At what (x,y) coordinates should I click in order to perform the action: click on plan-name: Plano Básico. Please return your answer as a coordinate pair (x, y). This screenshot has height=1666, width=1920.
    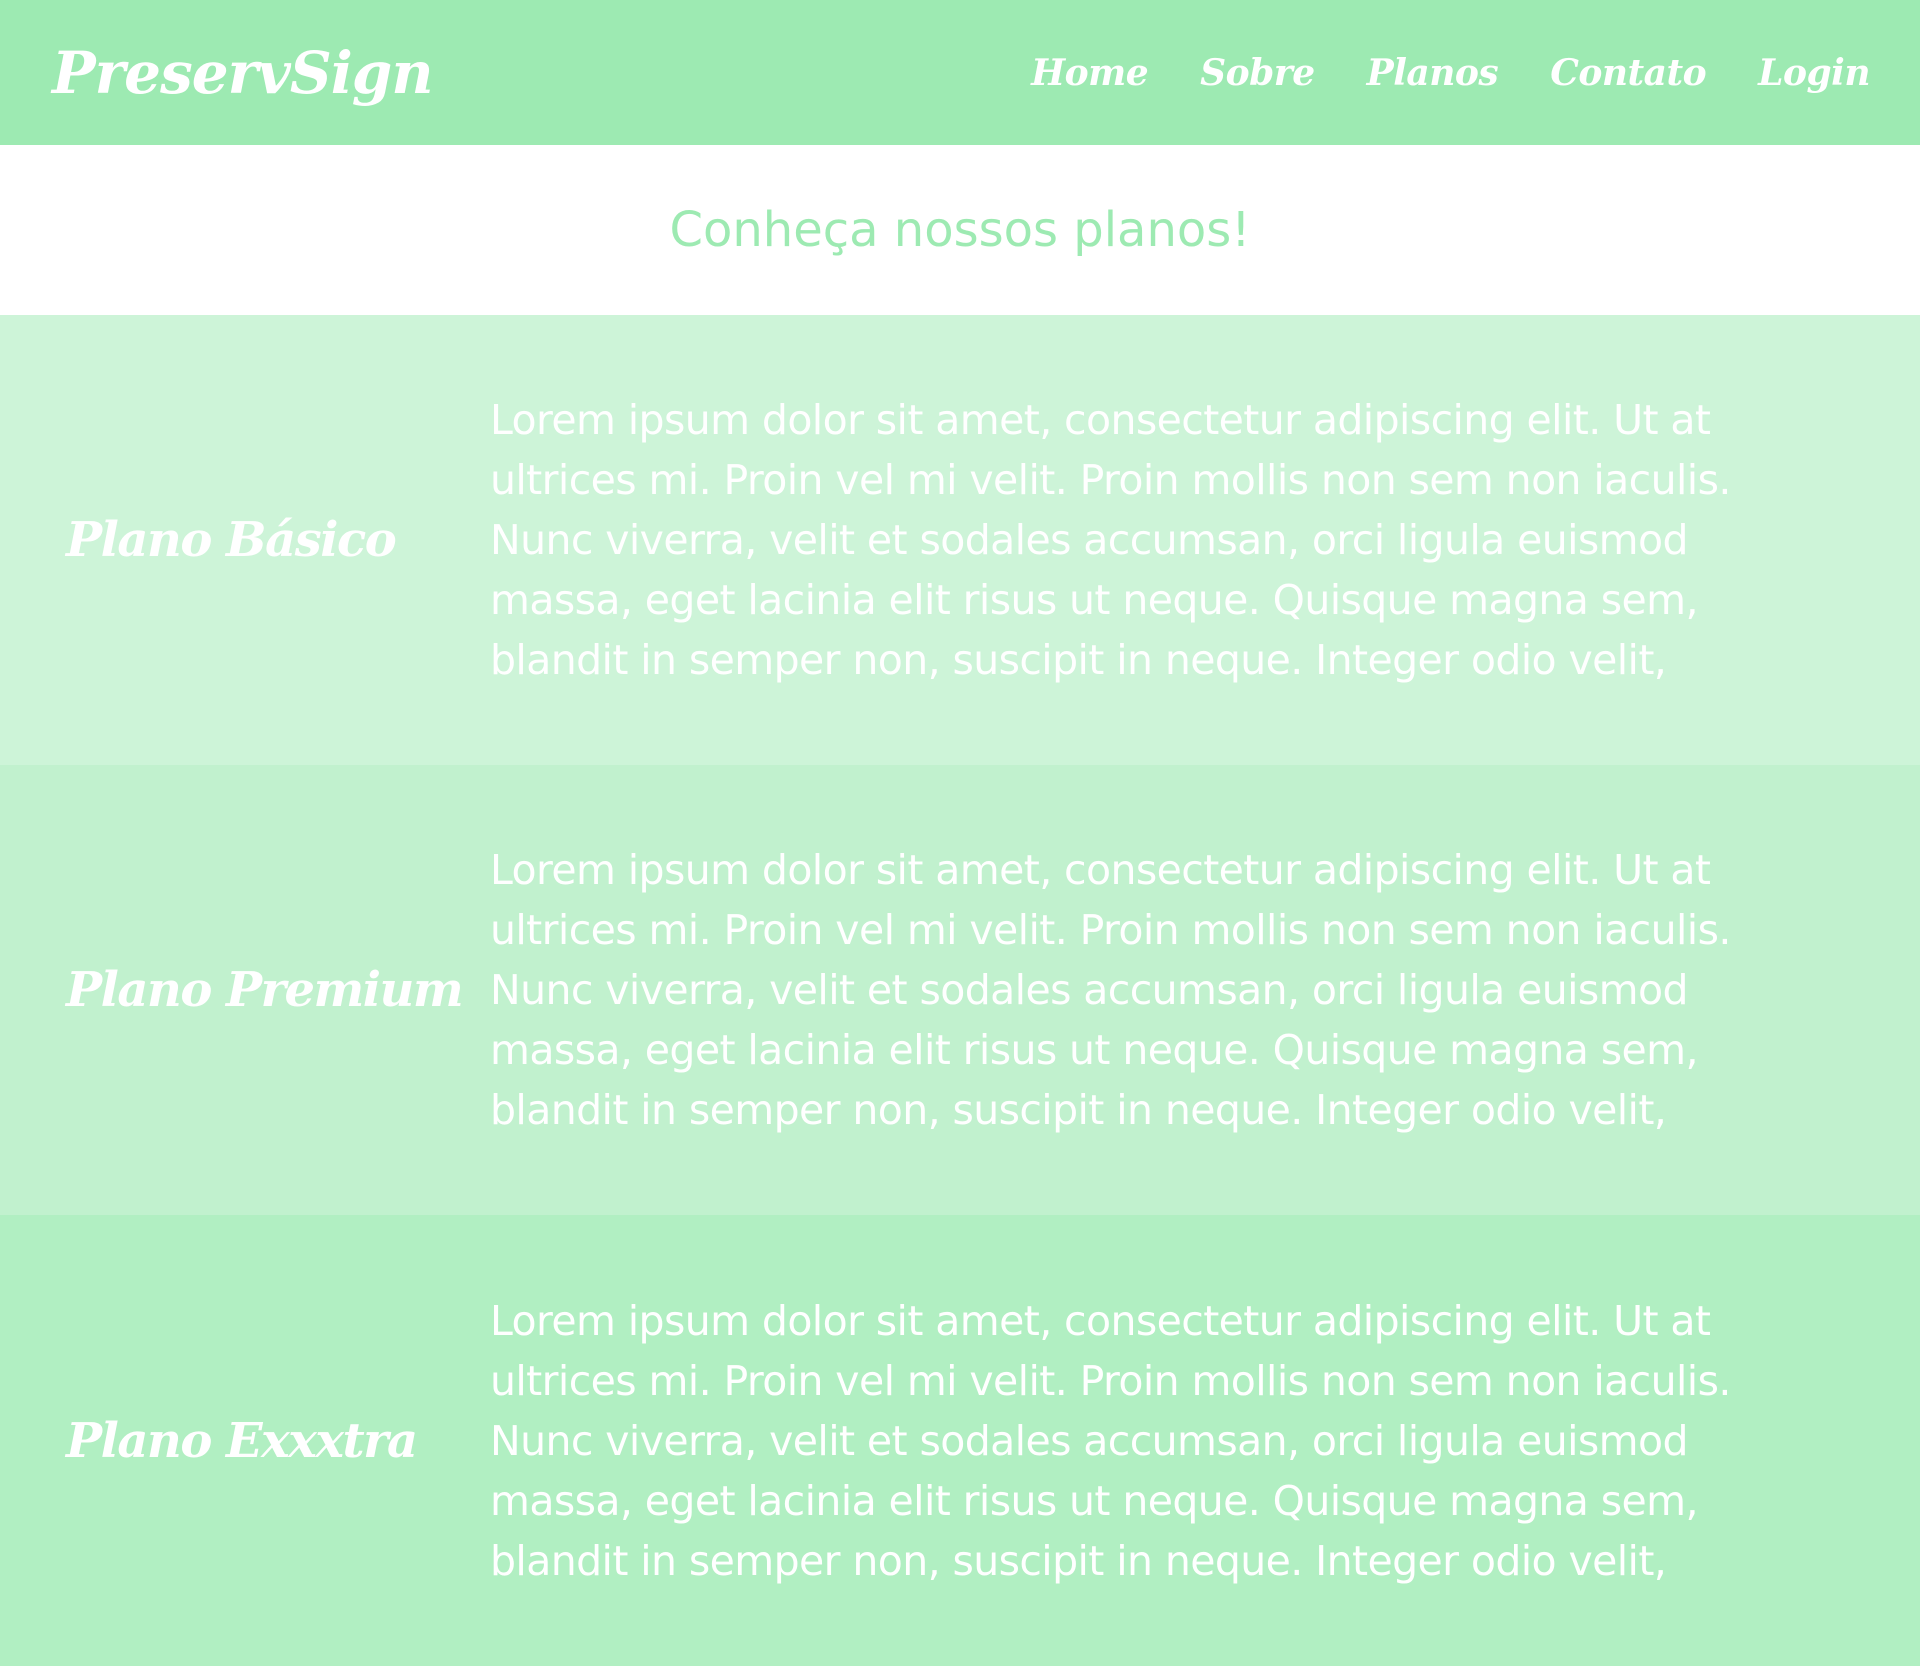
    Looking at the image, I should click on (231, 540).